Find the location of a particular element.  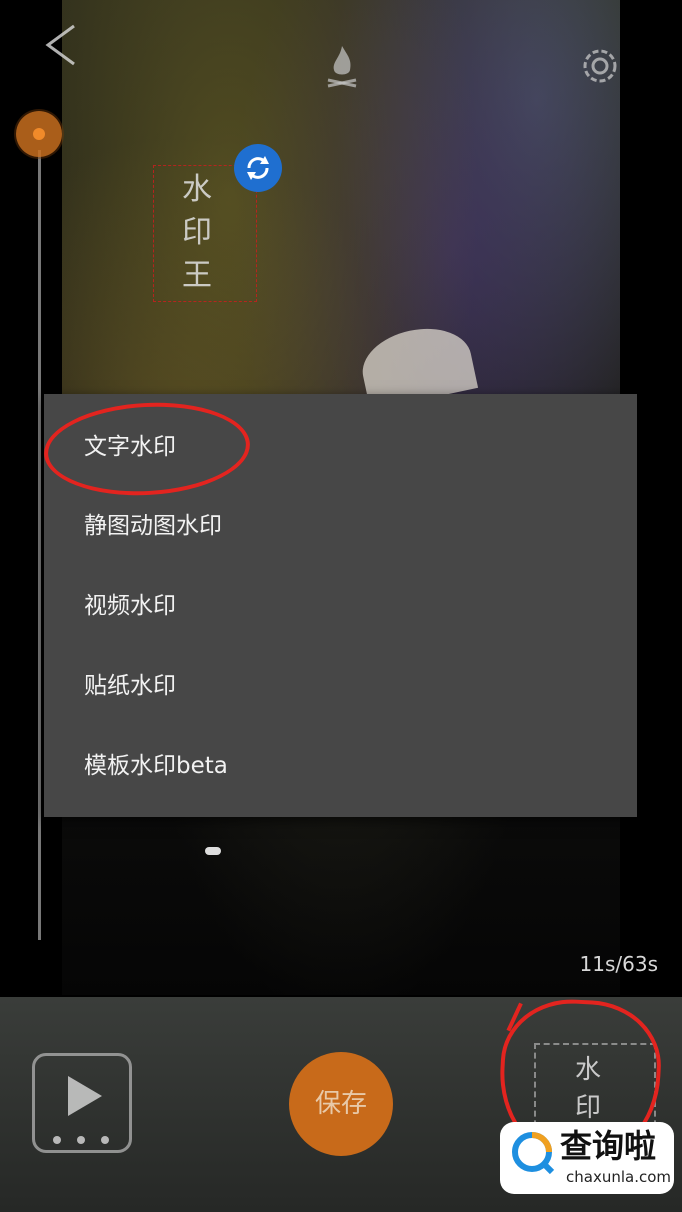

gear-icon is located at coordinates (600, 66).